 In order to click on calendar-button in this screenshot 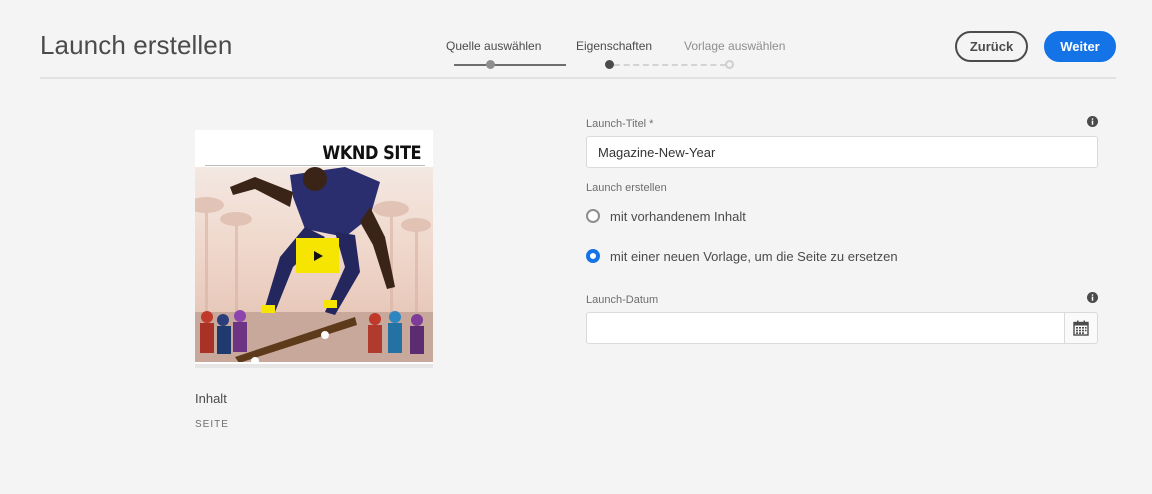, I will do `click(1081, 328)`.